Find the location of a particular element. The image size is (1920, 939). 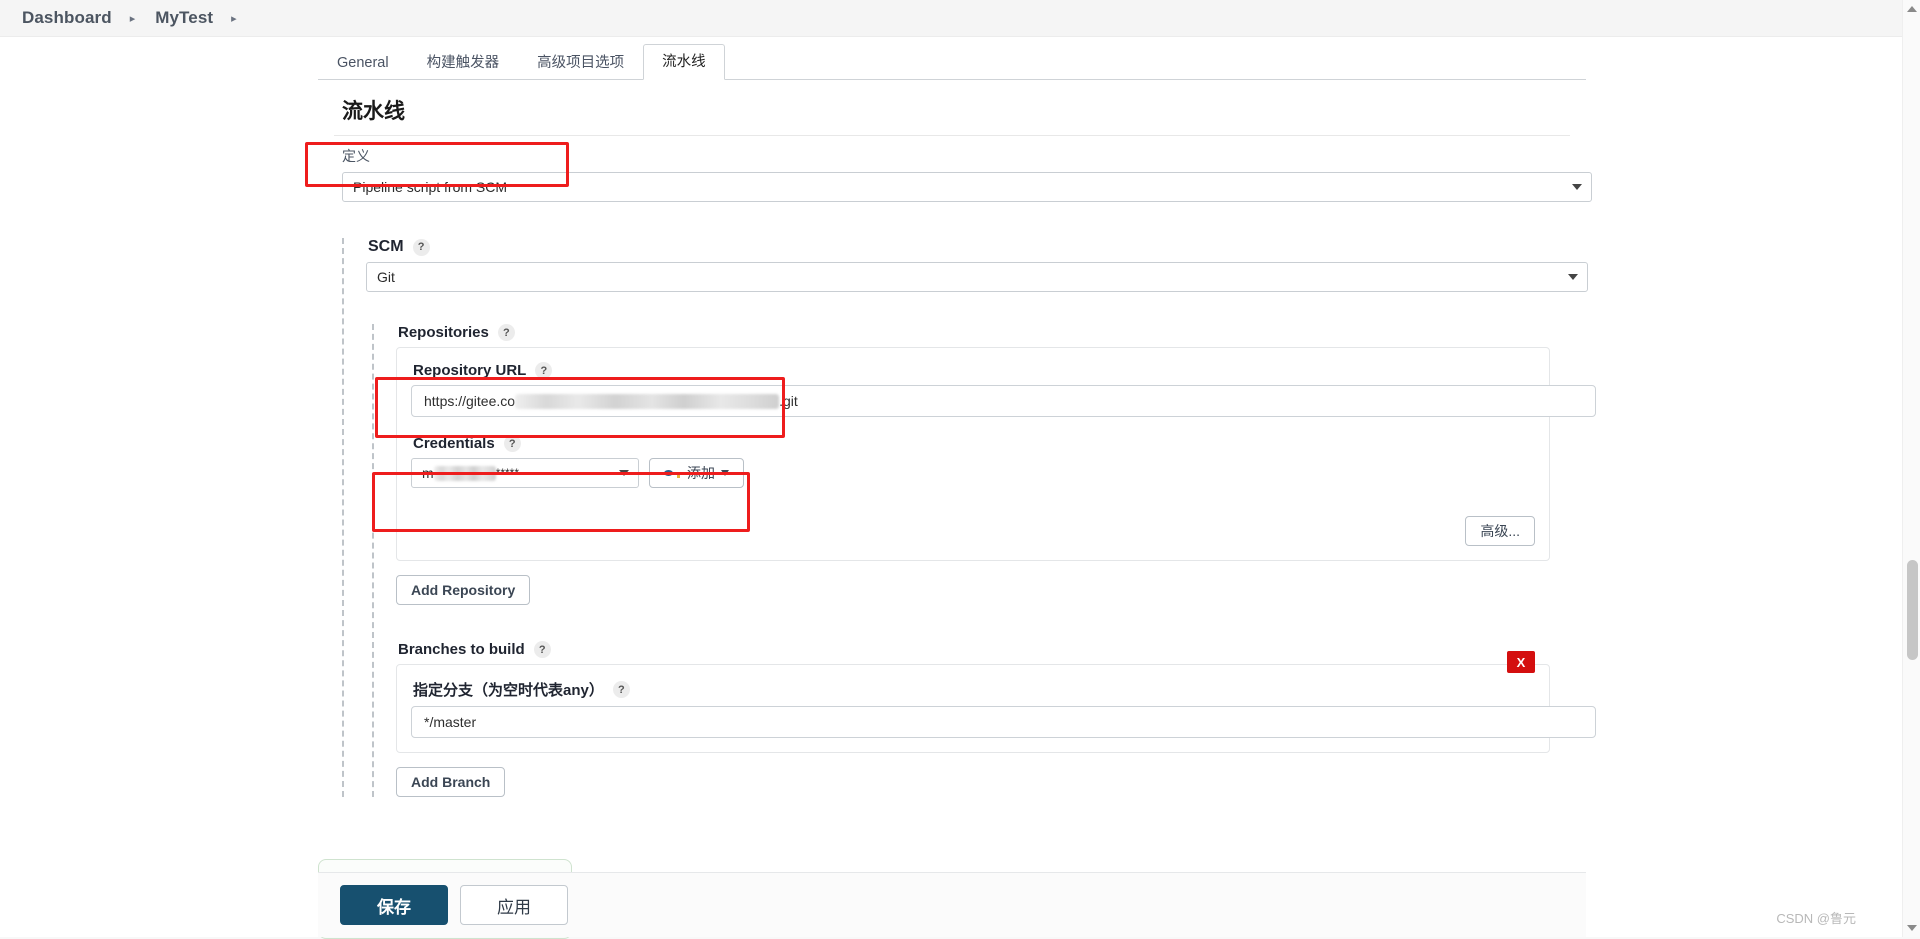

branch-specifier-label: 指定分支（为空时代表any） ? is located at coordinates (974, 689).